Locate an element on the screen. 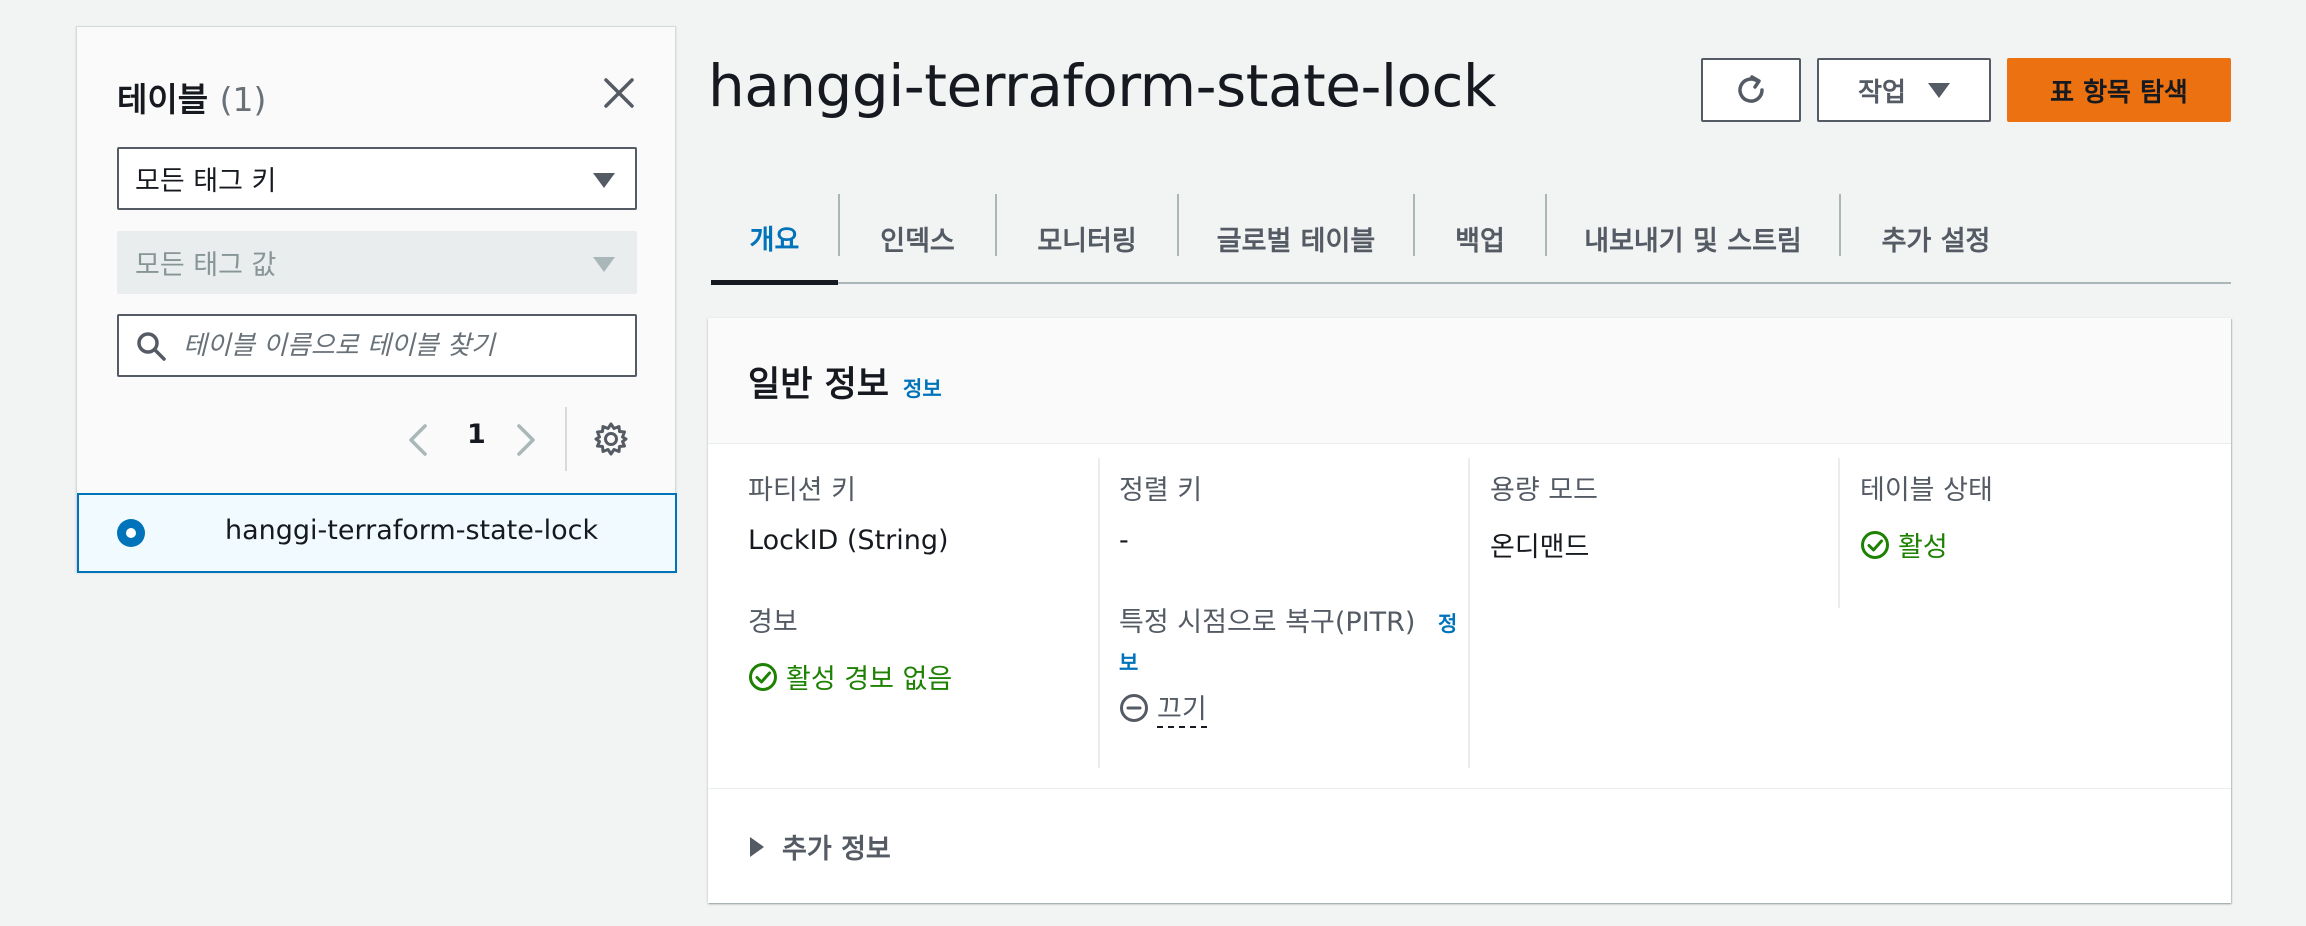 The image size is (2306, 926). sidebar-header: 테이블 (1) is located at coordinates (377, 93).